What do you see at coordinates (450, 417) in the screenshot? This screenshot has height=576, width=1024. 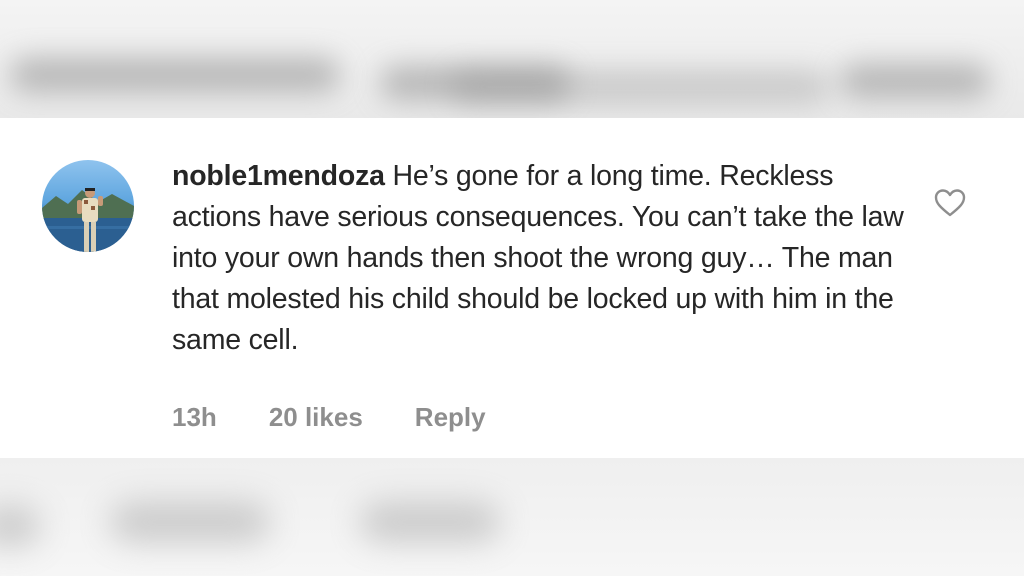 I see `reply-button: Reply` at bounding box center [450, 417].